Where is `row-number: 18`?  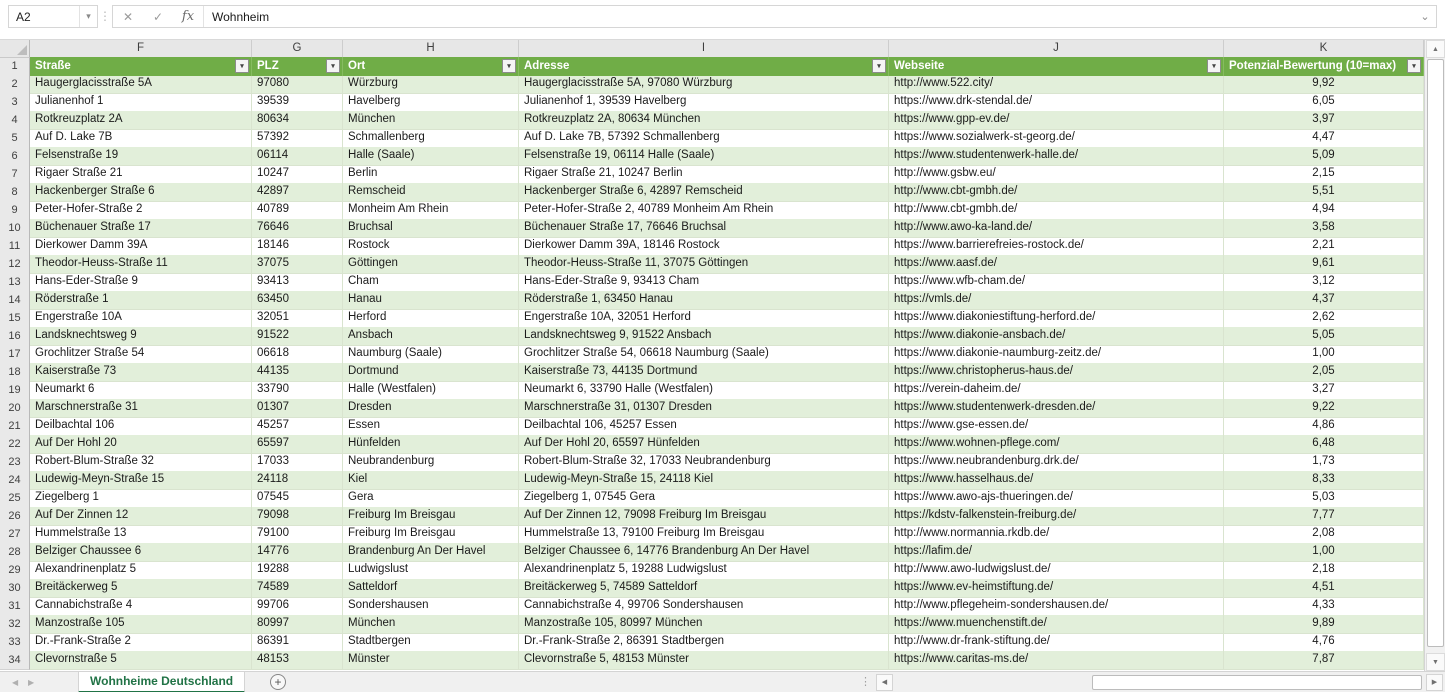
row-number: 18 is located at coordinates (15, 372).